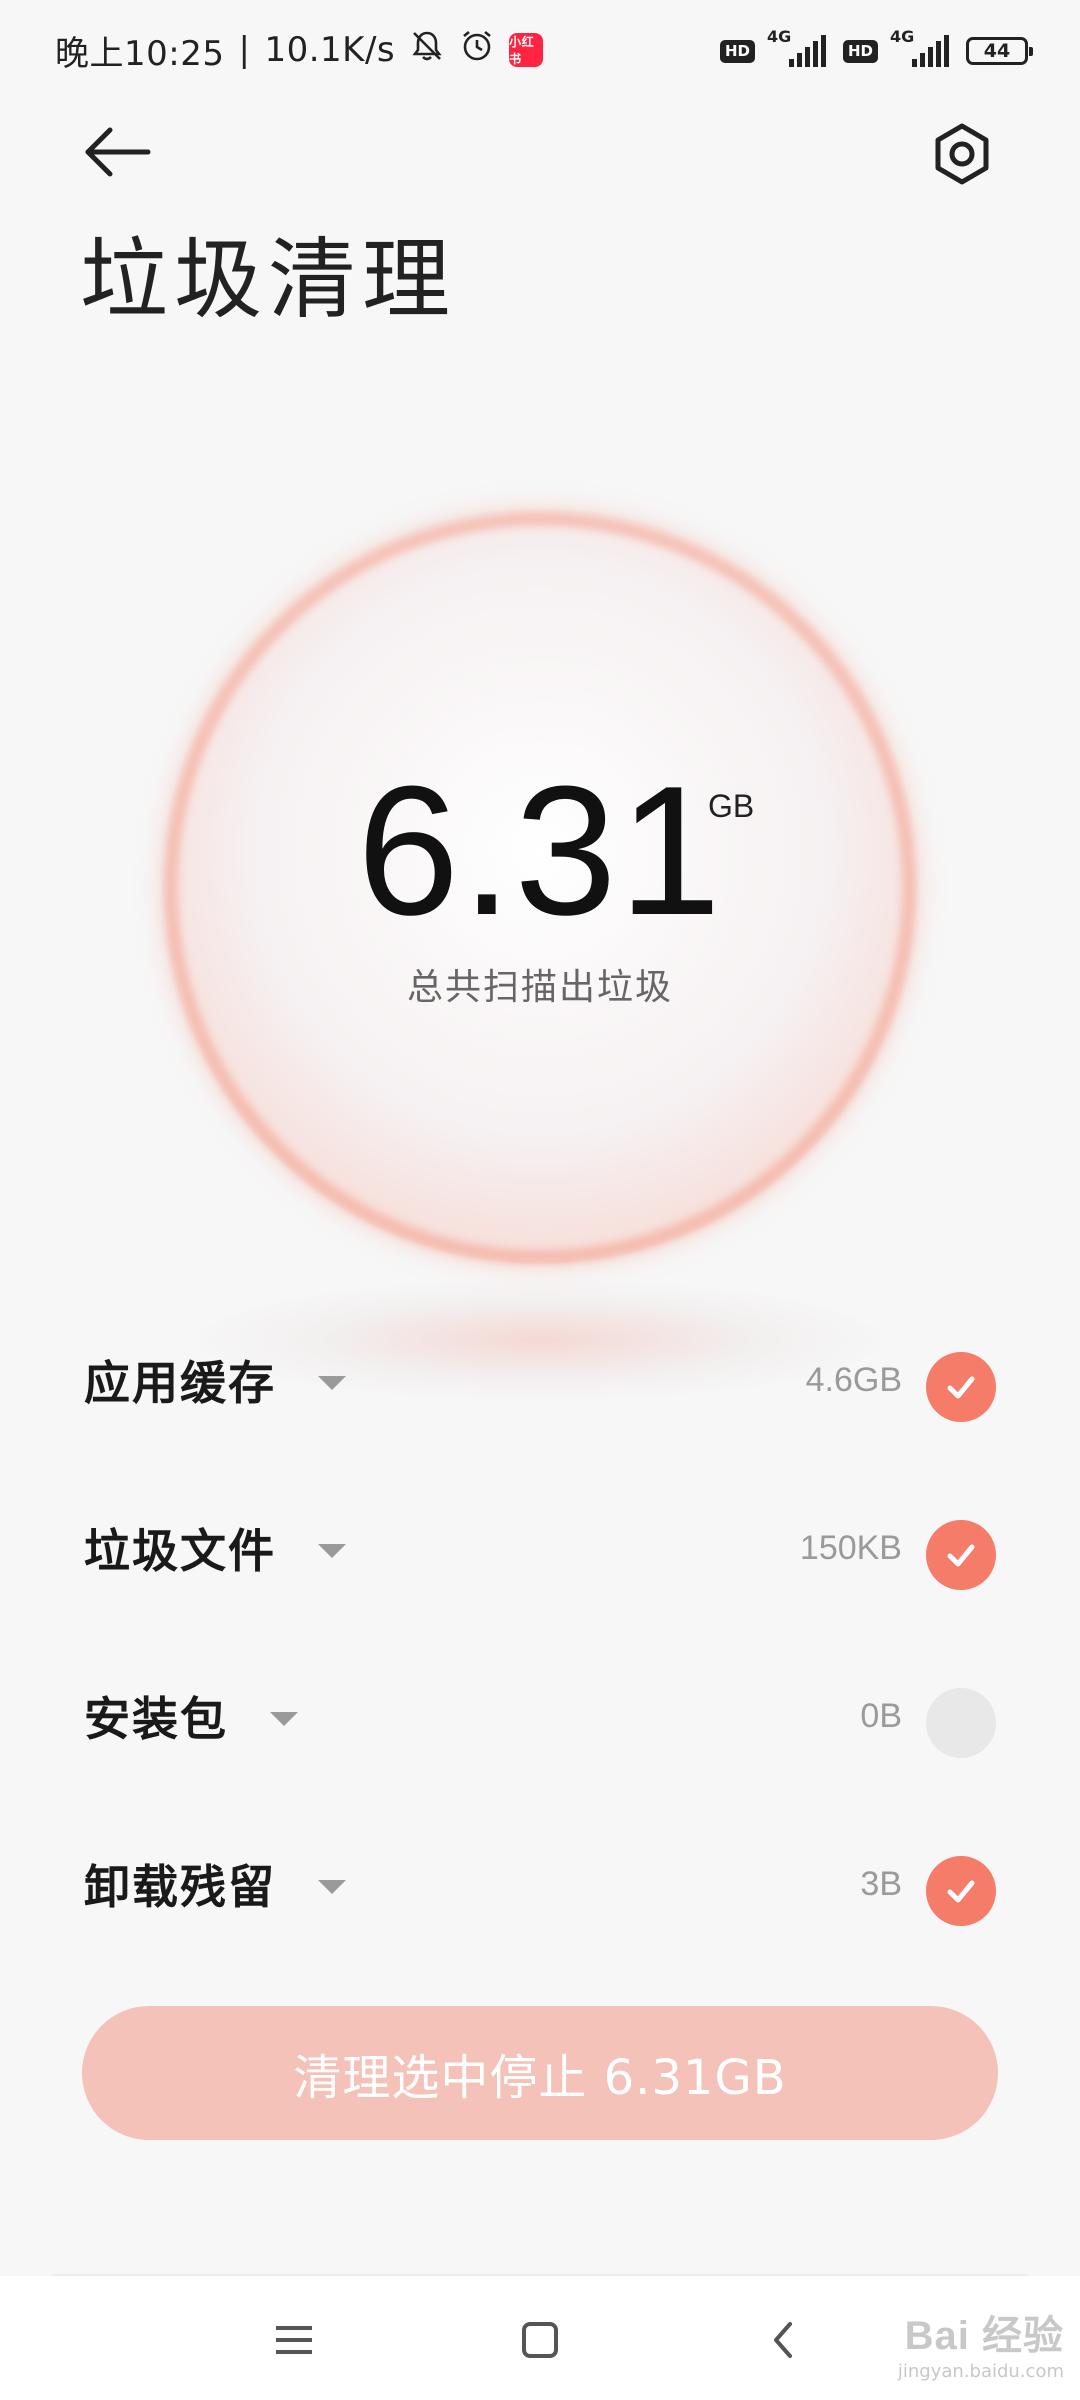 The height and width of the screenshot is (2400, 1080). Describe the element at coordinates (156, 1719) in the screenshot. I see `row-title: 安装包` at that location.